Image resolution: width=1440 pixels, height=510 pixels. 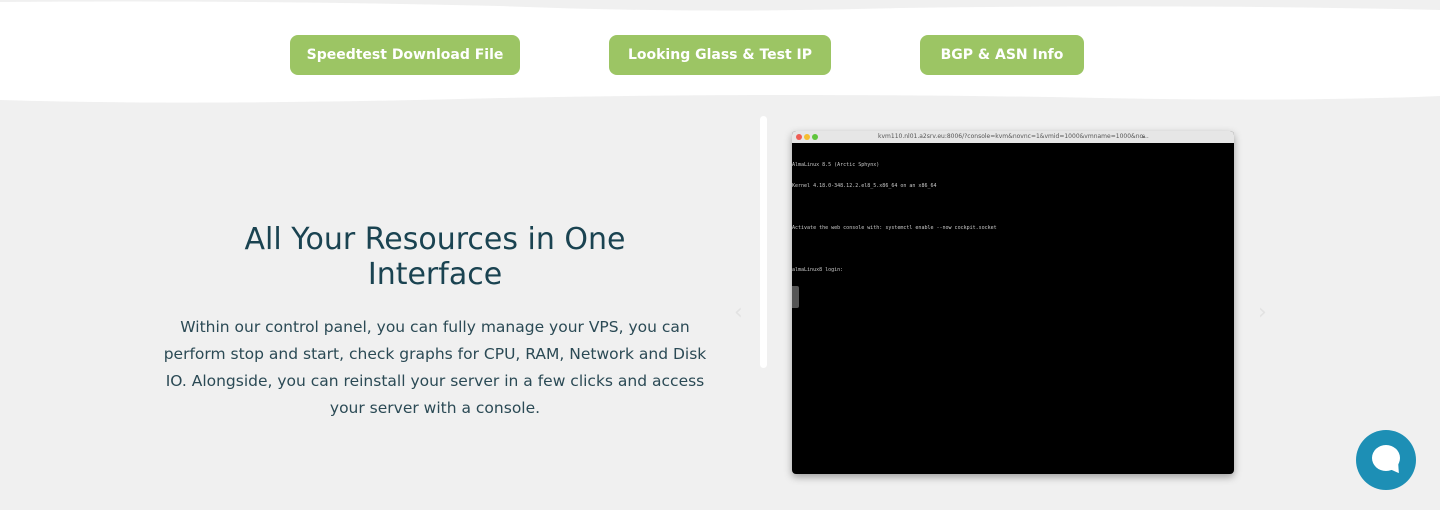 I want to click on feature-title: All Your Resources in One Interface, so click(x=435, y=257).